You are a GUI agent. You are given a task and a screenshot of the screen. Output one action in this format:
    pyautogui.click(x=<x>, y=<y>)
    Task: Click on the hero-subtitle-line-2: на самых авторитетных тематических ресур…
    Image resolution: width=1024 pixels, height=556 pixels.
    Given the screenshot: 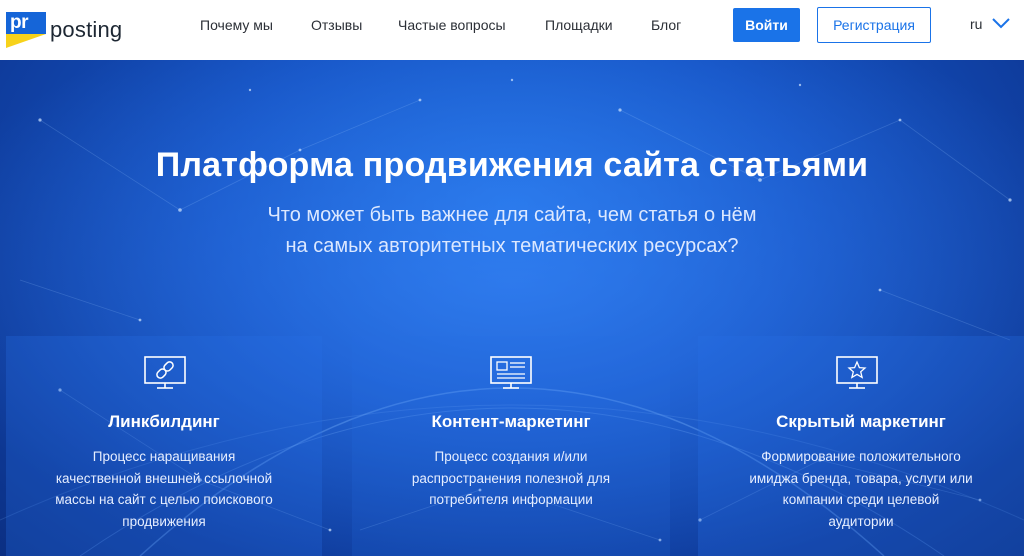 What is the action you would take?
    pyautogui.click(x=512, y=246)
    